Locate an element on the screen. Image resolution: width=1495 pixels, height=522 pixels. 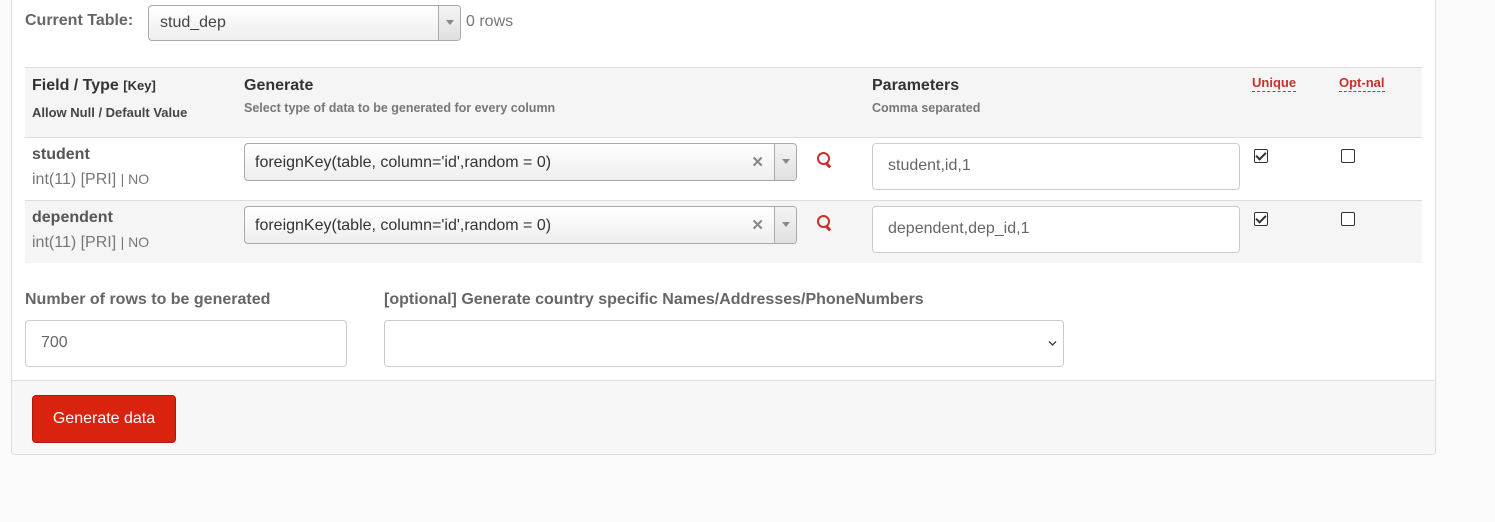
form-footer: Generate data is located at coordinates (723, 417).